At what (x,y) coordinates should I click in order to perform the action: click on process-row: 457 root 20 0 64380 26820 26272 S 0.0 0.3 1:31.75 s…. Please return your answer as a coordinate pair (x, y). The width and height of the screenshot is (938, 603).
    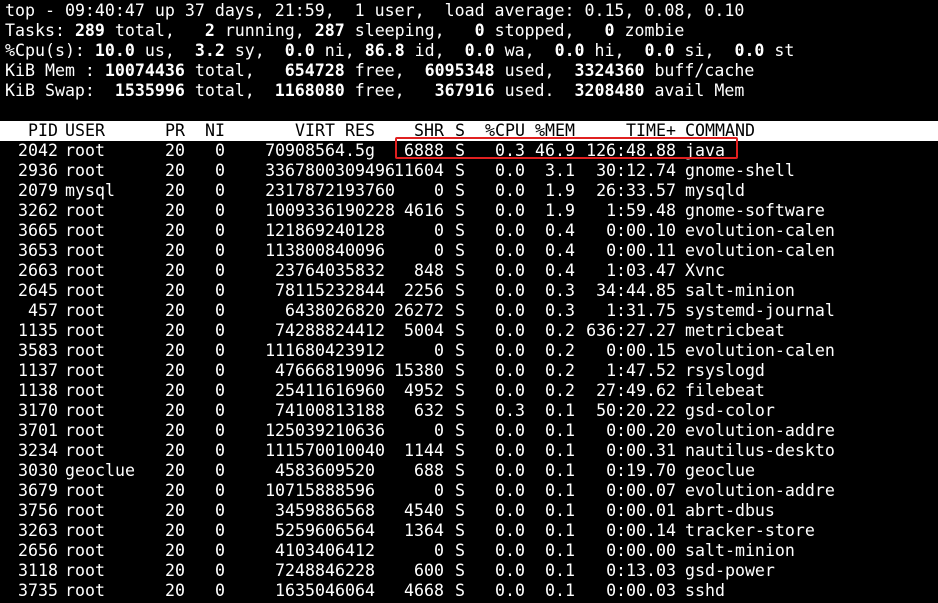
    Looking at the image, I should click on (469, 311).